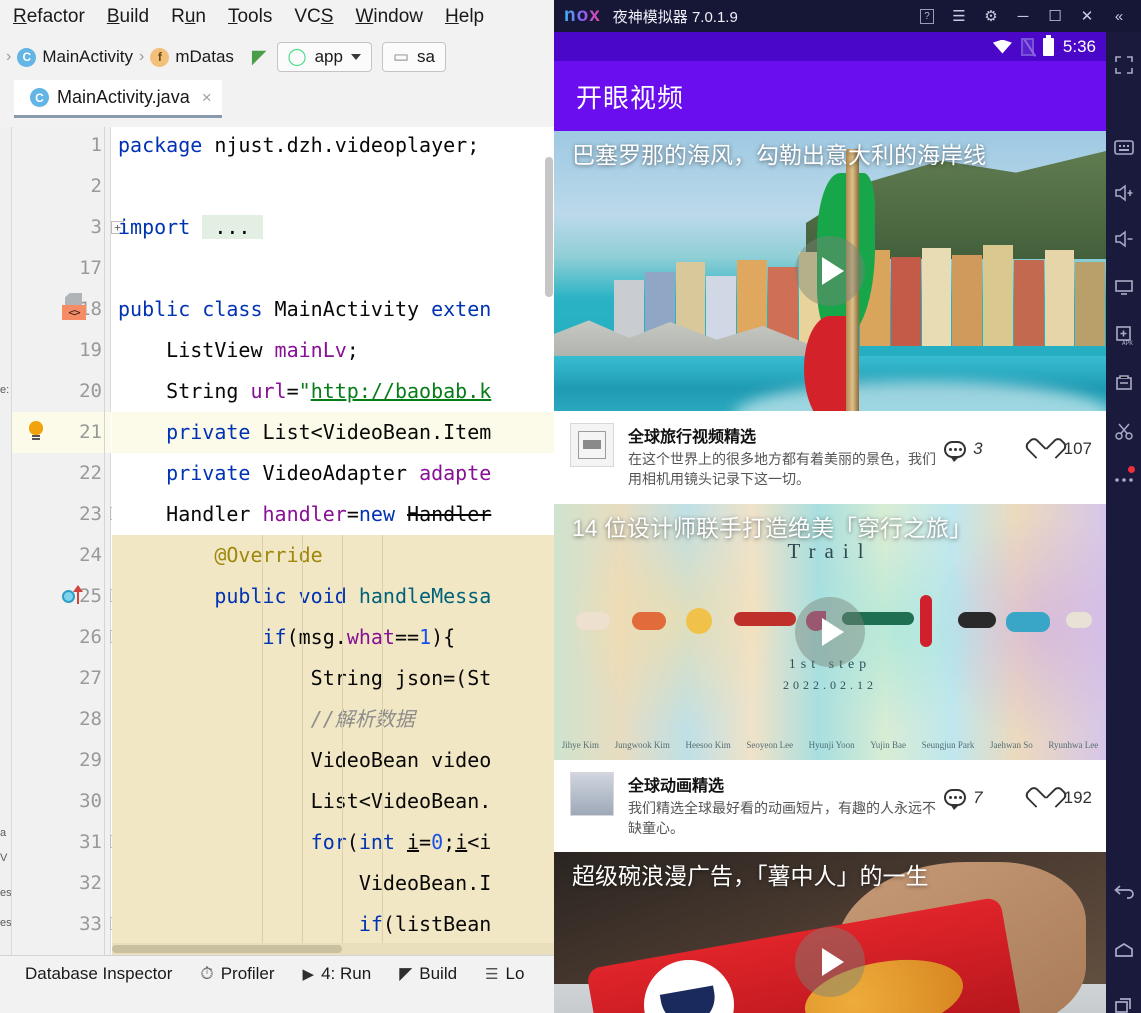  Describe the element at coordinates (1123, 892) in the screenshot. I see `back-icon` at that location.